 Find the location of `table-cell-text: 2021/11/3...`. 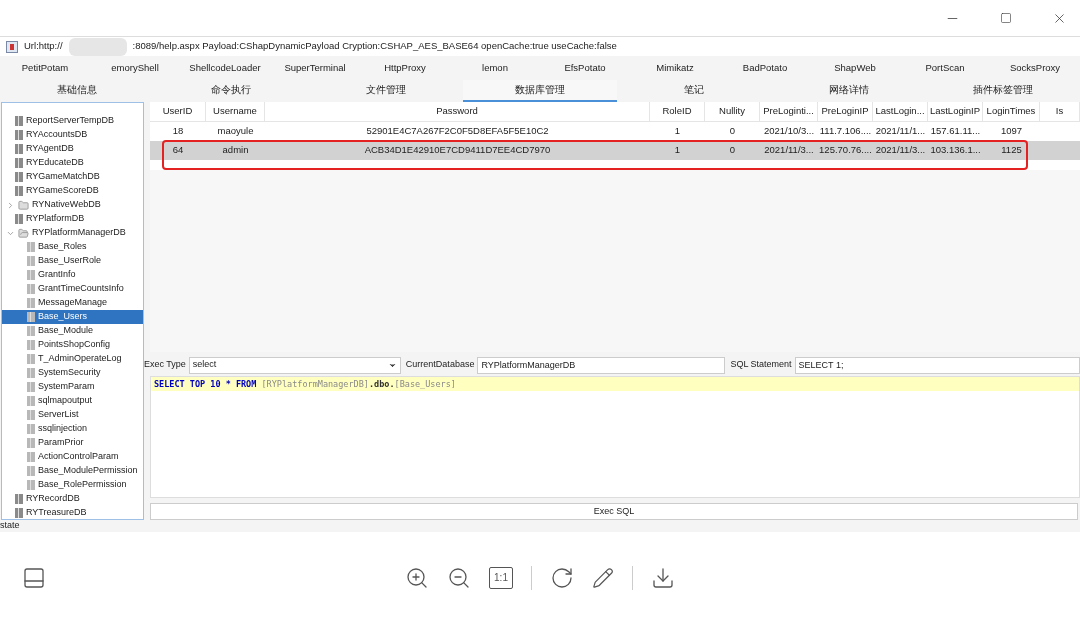

table-cell-text: 2021/11/3... is located at coordinates (789, 150).